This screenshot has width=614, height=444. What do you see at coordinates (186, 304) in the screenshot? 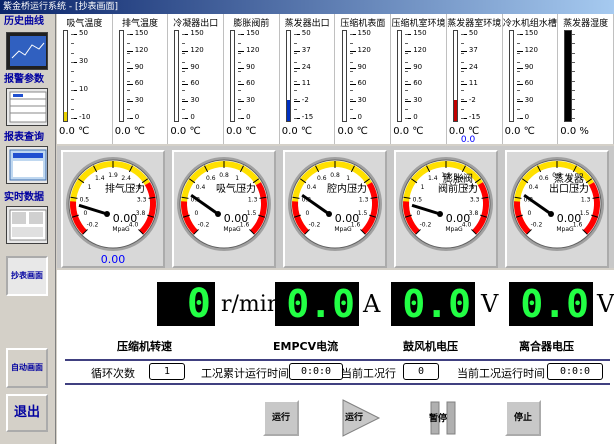
I see `compressor-speed-display: 0` at bounding box center [186, 304].